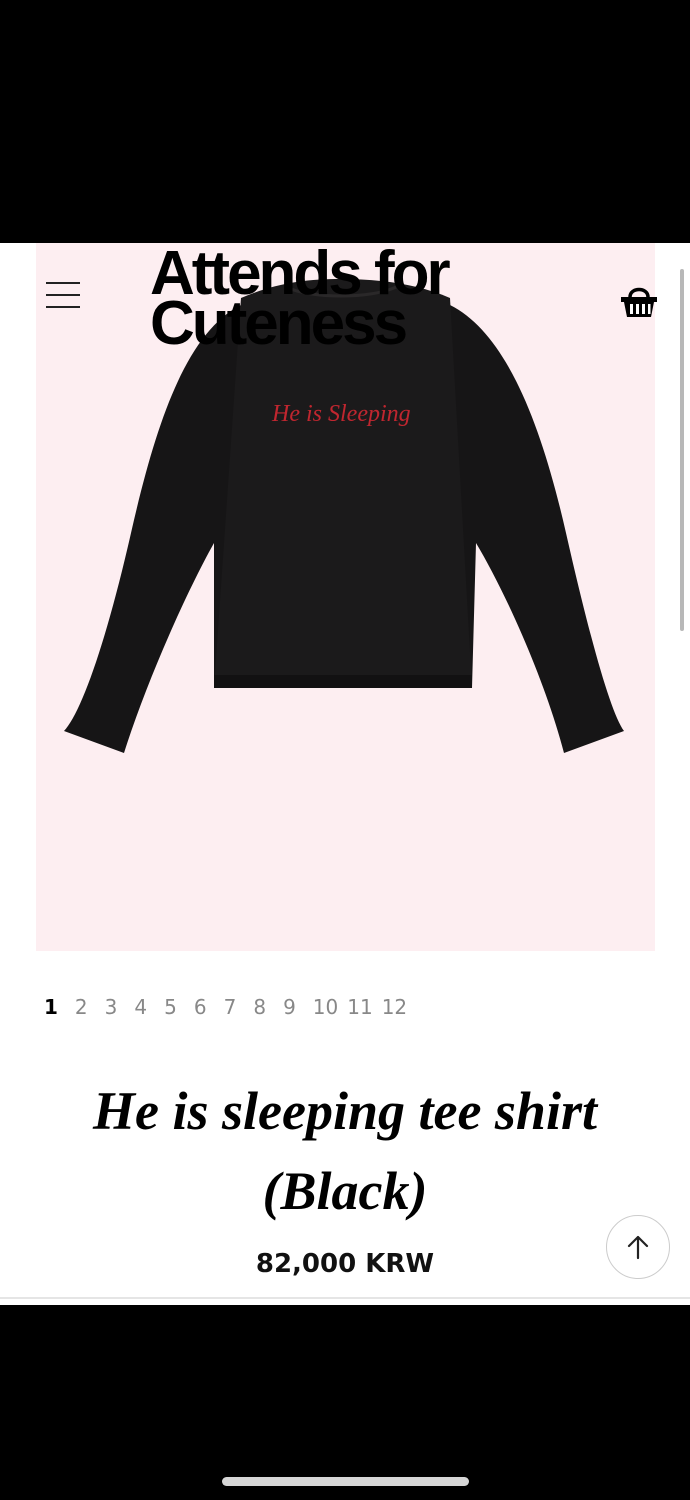 The width and height of the screenshot is (690, 1500). I want to click on shopping-basket-icon, so click(639, 301).